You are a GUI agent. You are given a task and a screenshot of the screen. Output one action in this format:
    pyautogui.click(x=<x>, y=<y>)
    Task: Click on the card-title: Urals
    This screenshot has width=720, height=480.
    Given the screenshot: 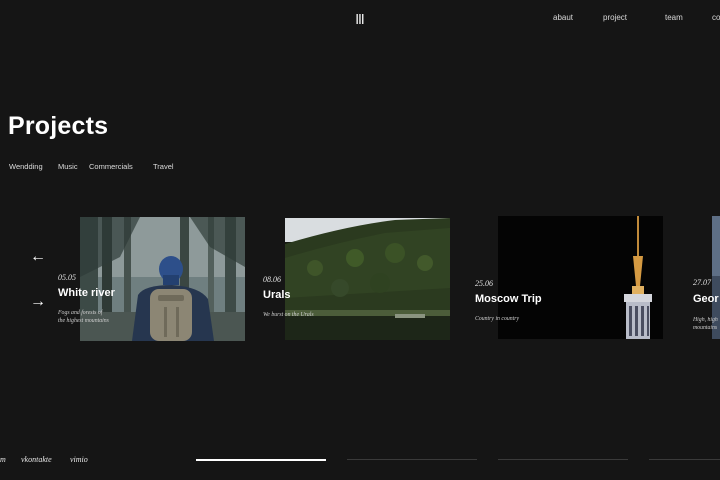 What is the action you would take?
    pyautogui.click(x=277, y=295)
    